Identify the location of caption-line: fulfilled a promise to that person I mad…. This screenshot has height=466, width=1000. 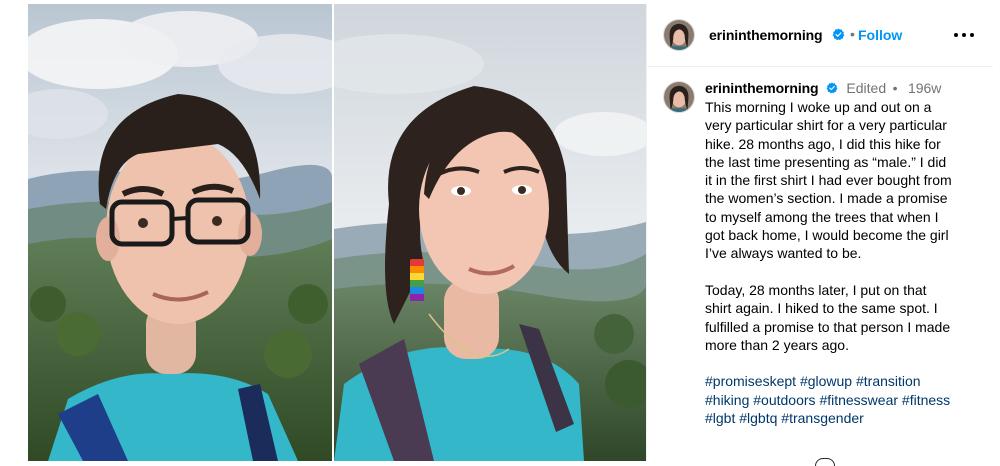
(828, 326).